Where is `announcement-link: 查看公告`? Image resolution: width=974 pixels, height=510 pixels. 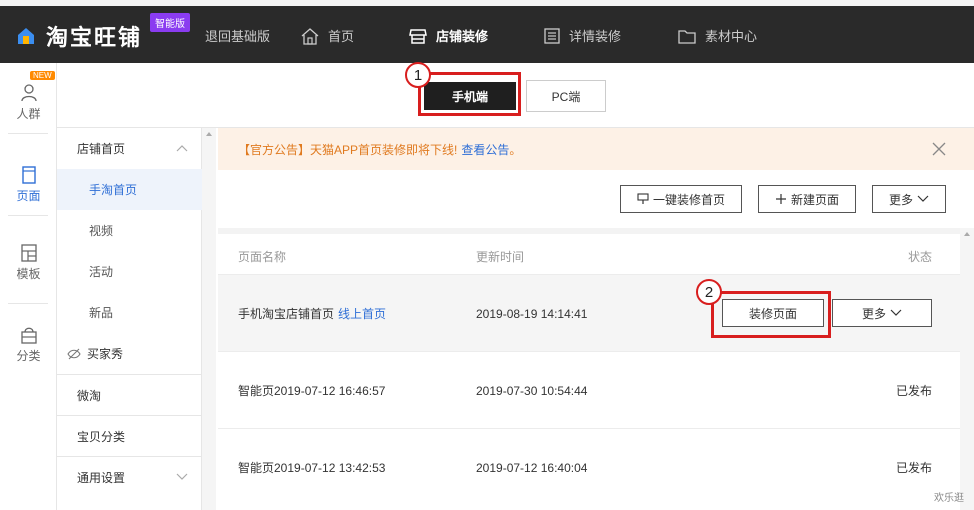 announcement-link: 查看公告 is located at coordinates (485, 149).